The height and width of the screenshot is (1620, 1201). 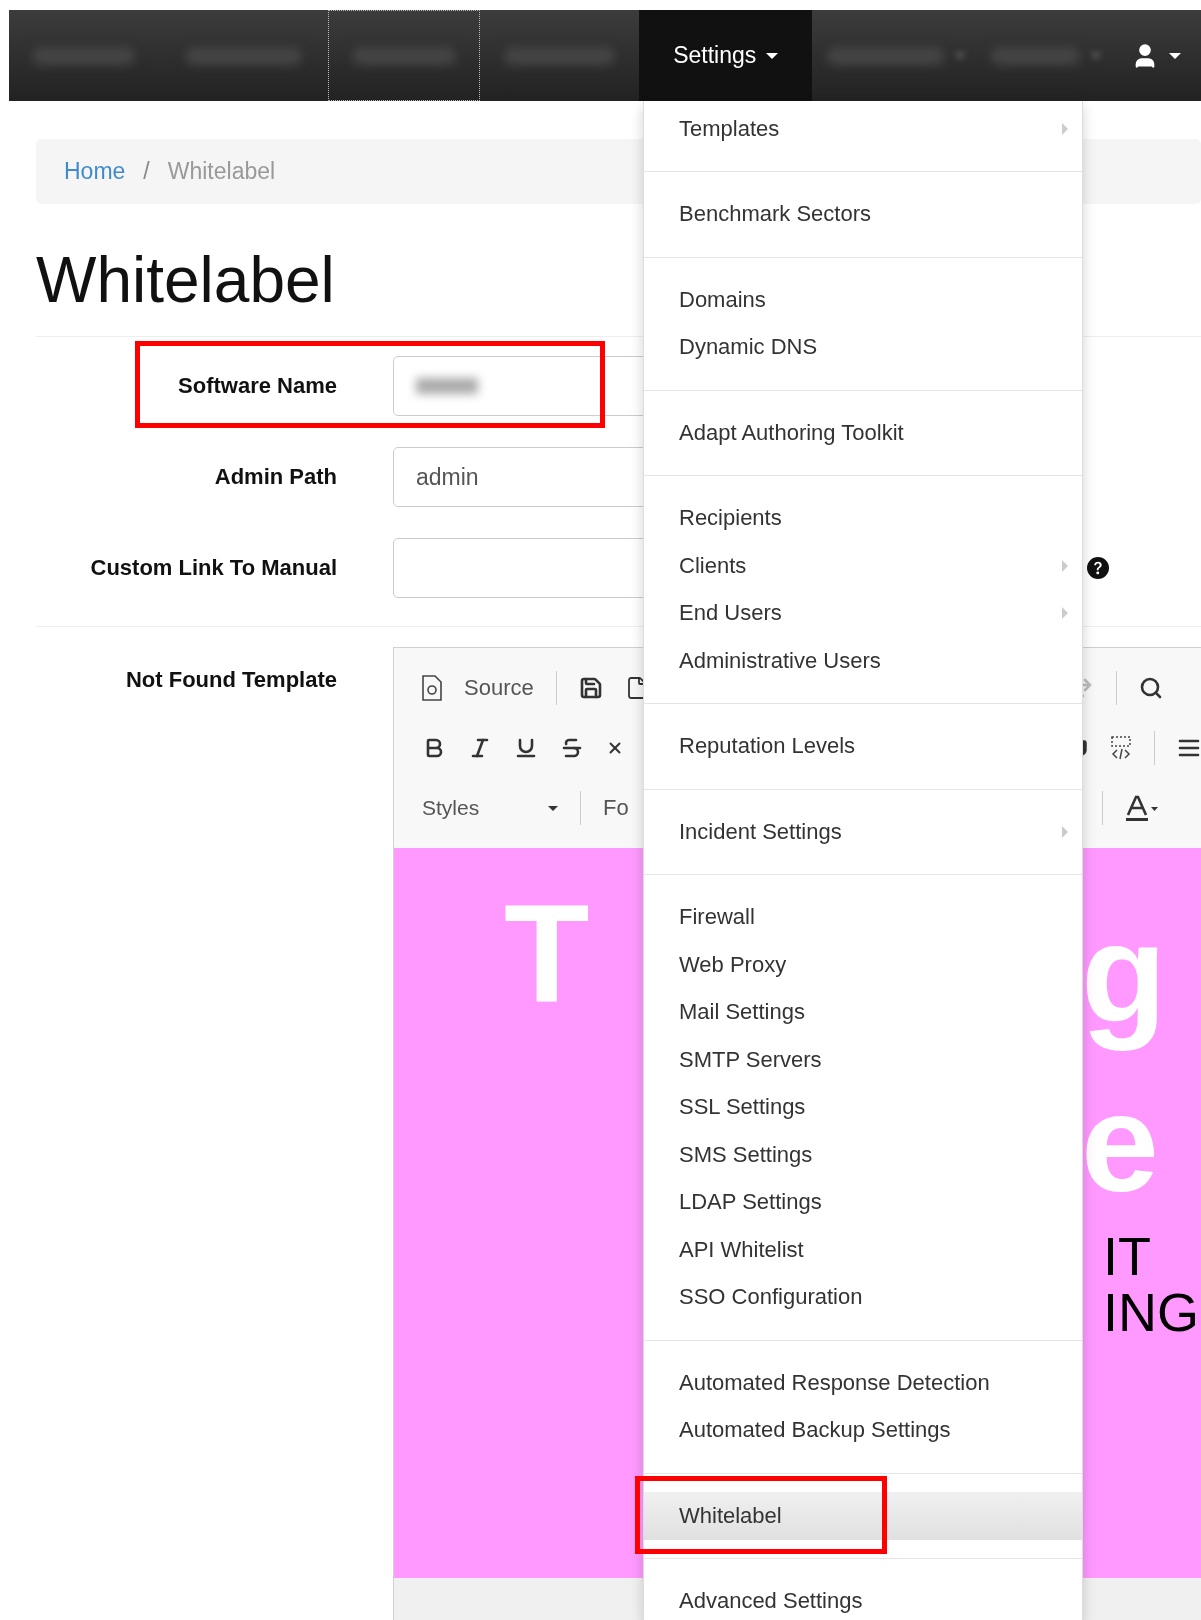 What do you see at coordinates (275, 477) in the screenshot?
I see `field-label: Admin Path` at bounding box center [275, 477].